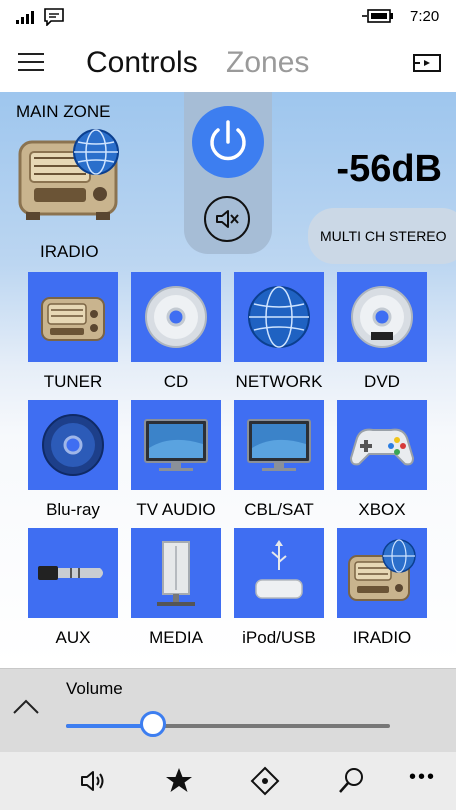  I want to click on usb-icon, so click(279, 569).